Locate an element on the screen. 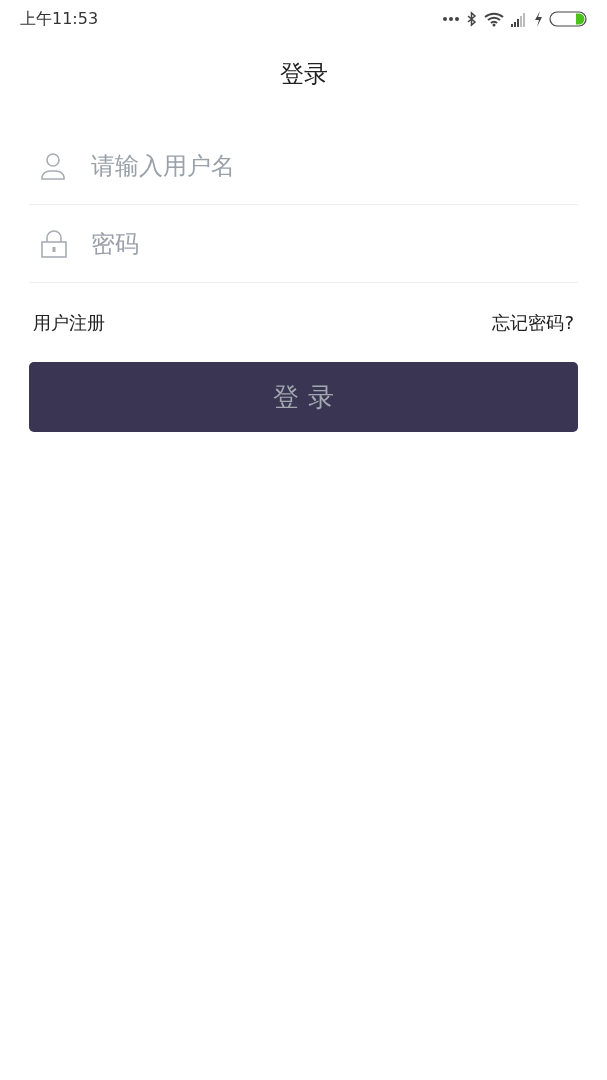 The image size is (607, 1080). forgot-password-link: 忘记密码? is located at coordinates (533, 322).